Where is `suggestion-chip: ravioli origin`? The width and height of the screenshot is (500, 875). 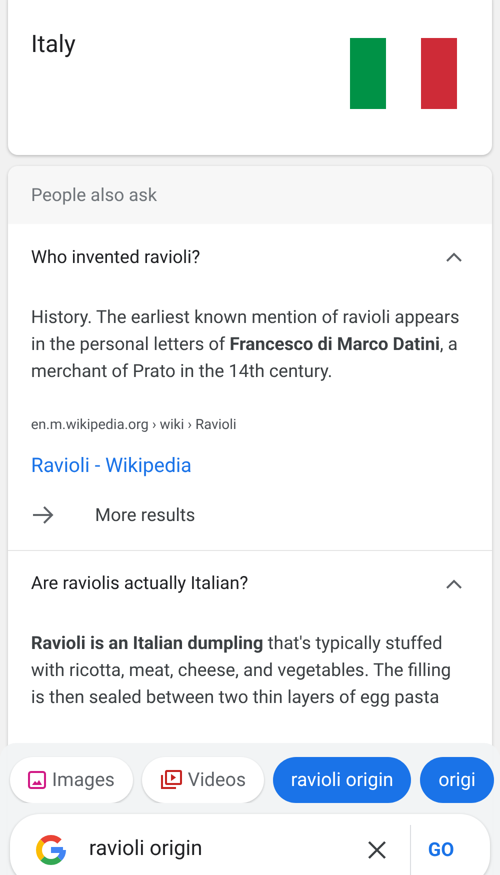
suggestion-chip: ravioli origin is located at coordinates (342, 780).